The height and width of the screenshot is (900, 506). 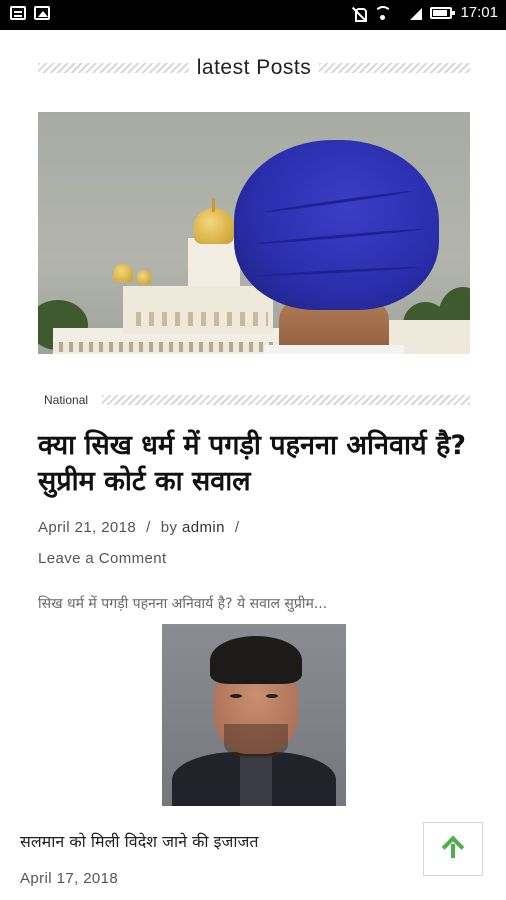 I want to click on category-hatch, so click(x=286, y=400).